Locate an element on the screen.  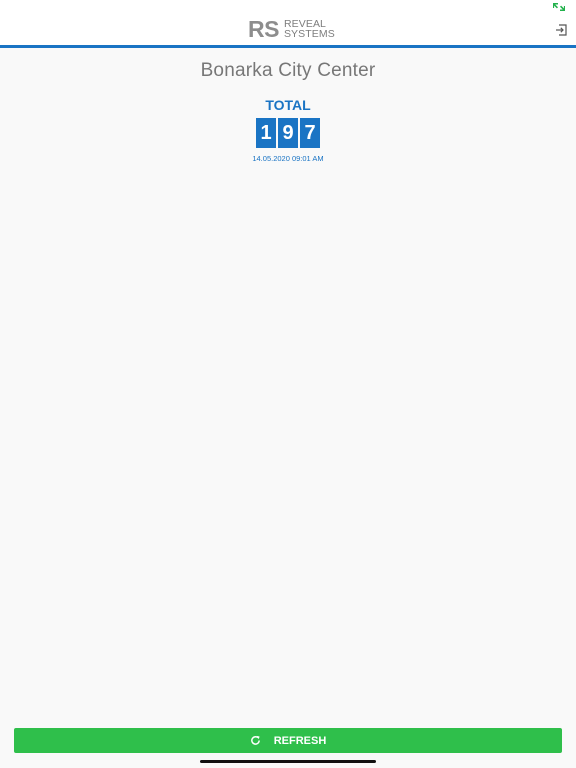
logo-text: REVEAL SYSTEMS is located at coordinates (309, 29).